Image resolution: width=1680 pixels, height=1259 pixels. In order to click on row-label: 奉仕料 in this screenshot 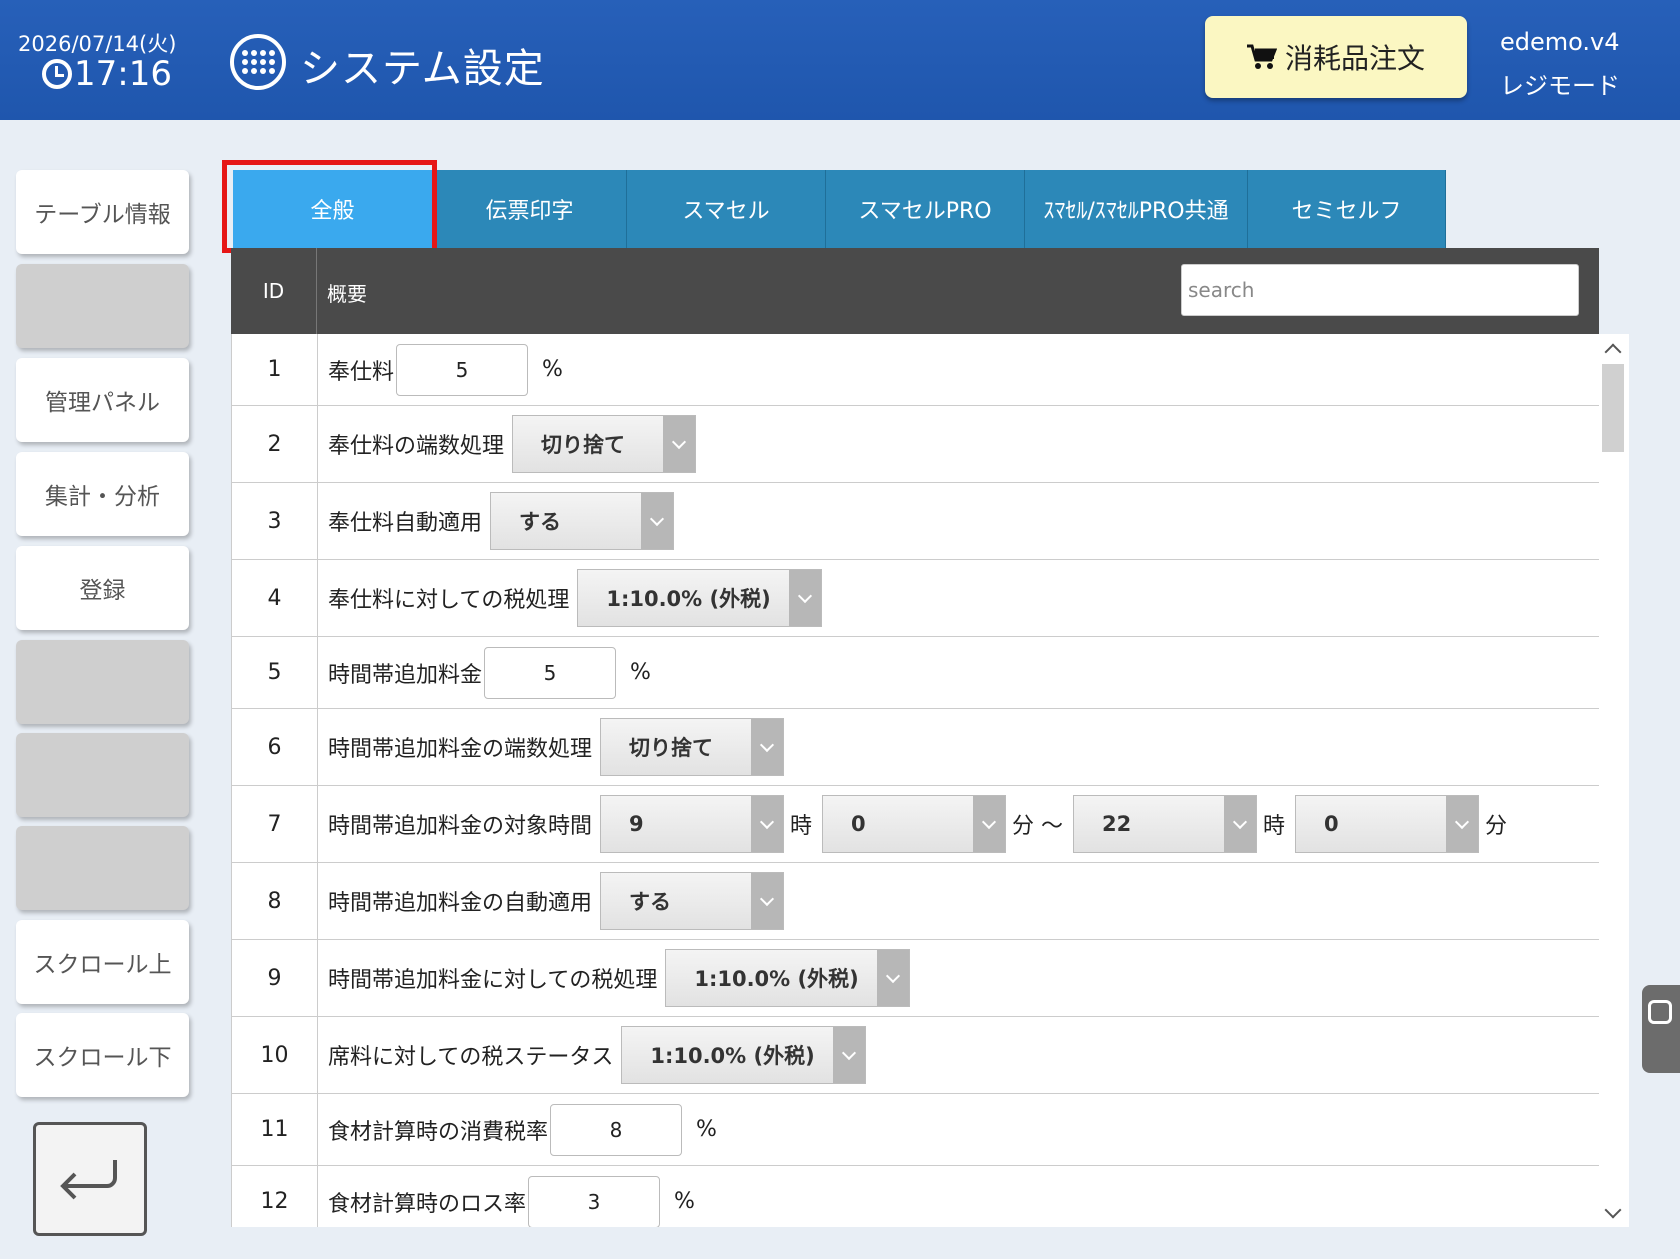, I will do `click(361, 372)`.